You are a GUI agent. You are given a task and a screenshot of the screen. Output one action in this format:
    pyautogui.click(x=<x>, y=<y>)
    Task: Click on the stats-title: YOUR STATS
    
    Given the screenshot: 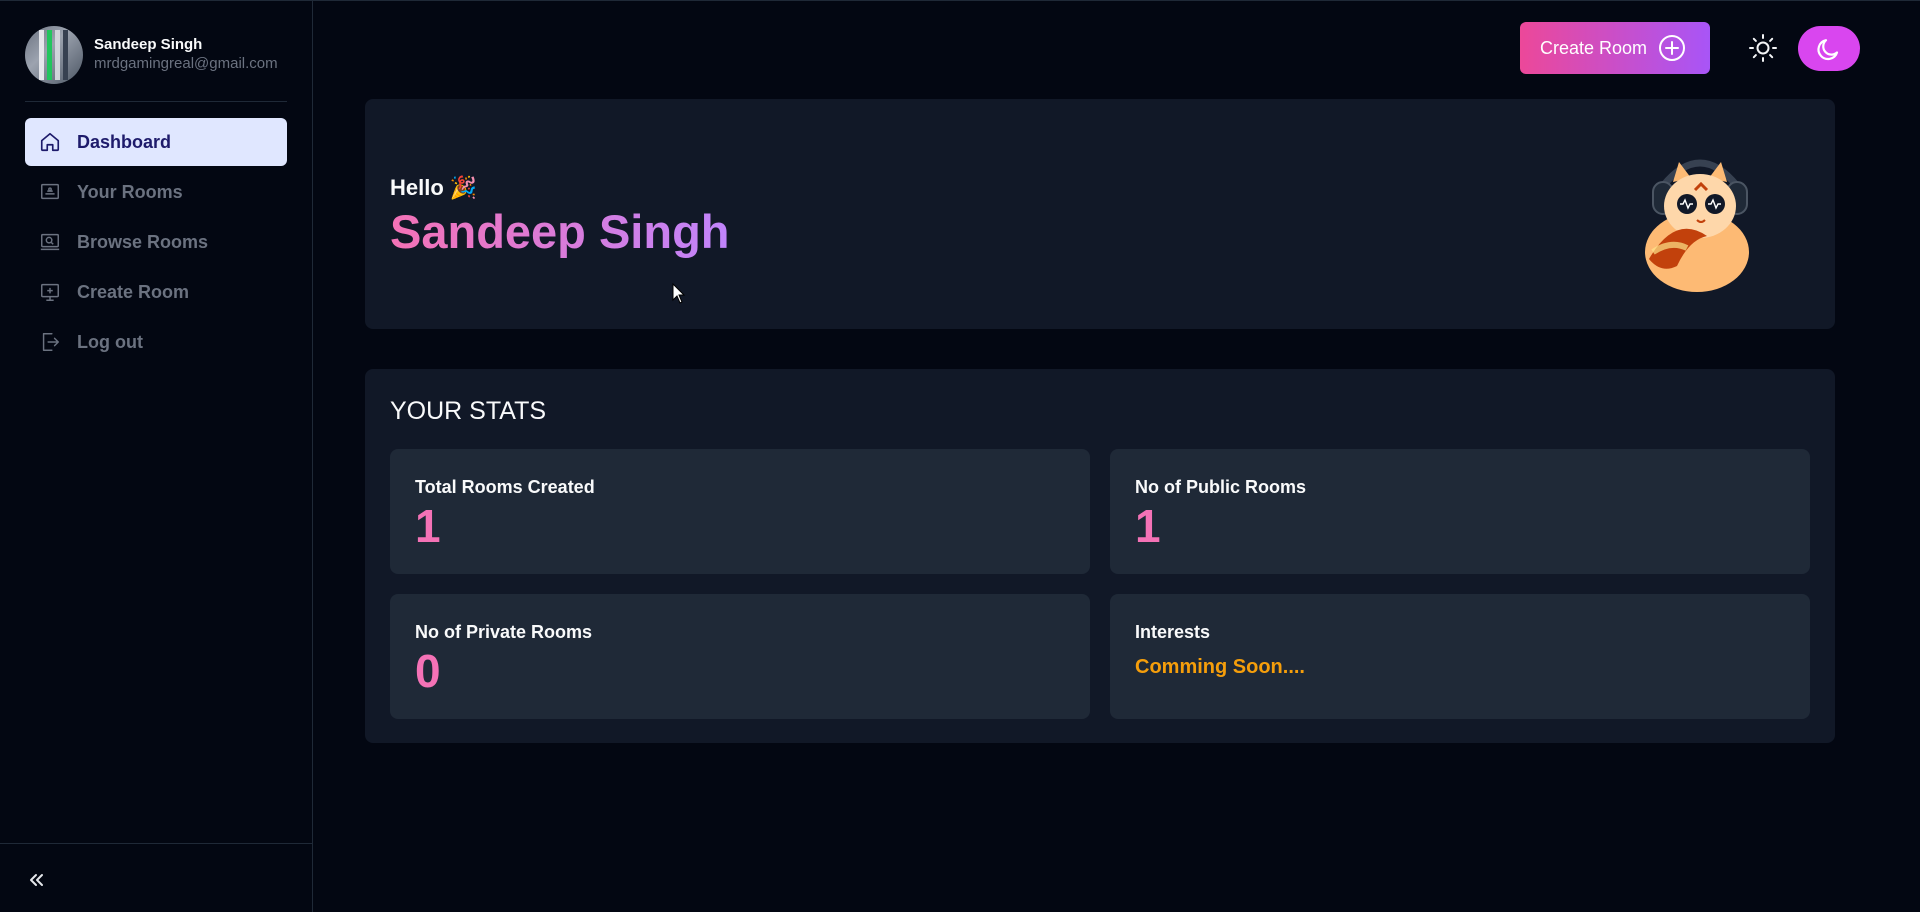 What is the action you would take?
    pyautogui.click(x=468, y=411)
    